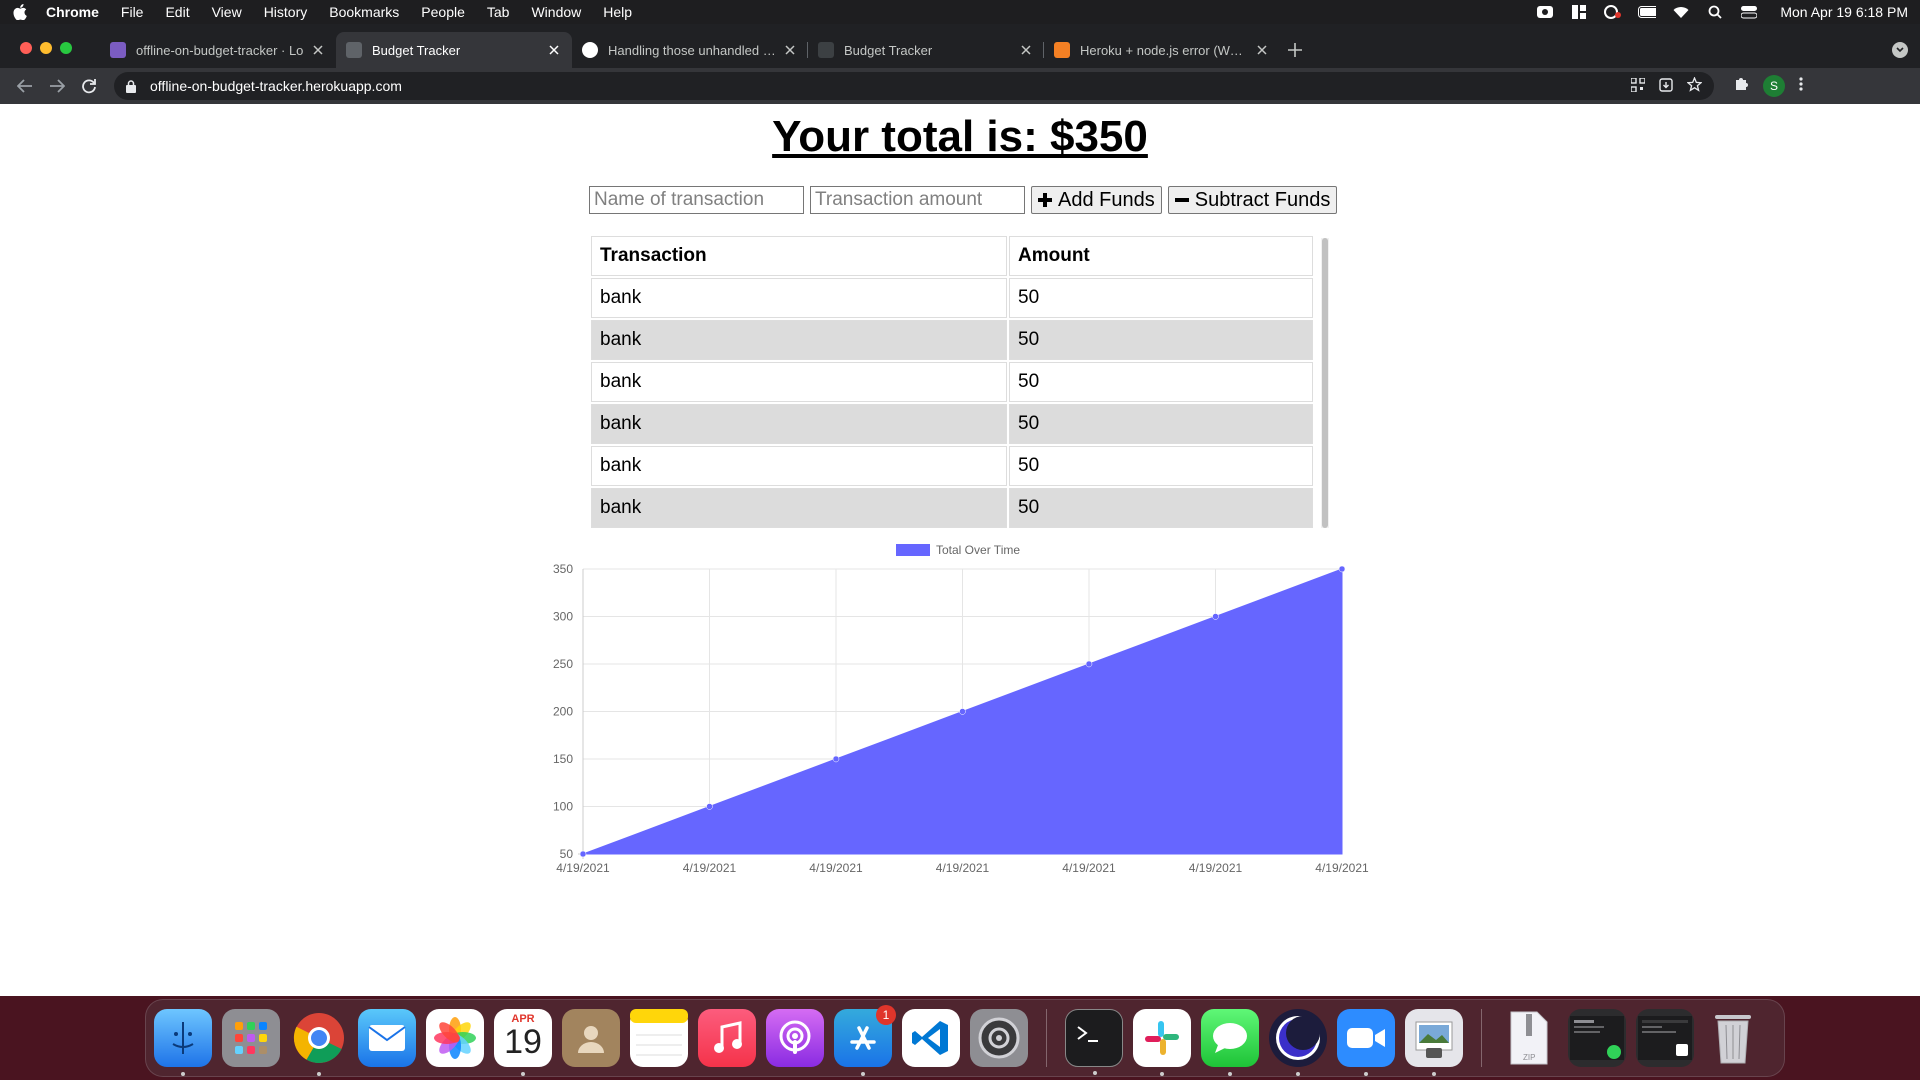 This screenshot has height=1080, width=1920. I want to click on screen-record-icon, so click(1545, 12).